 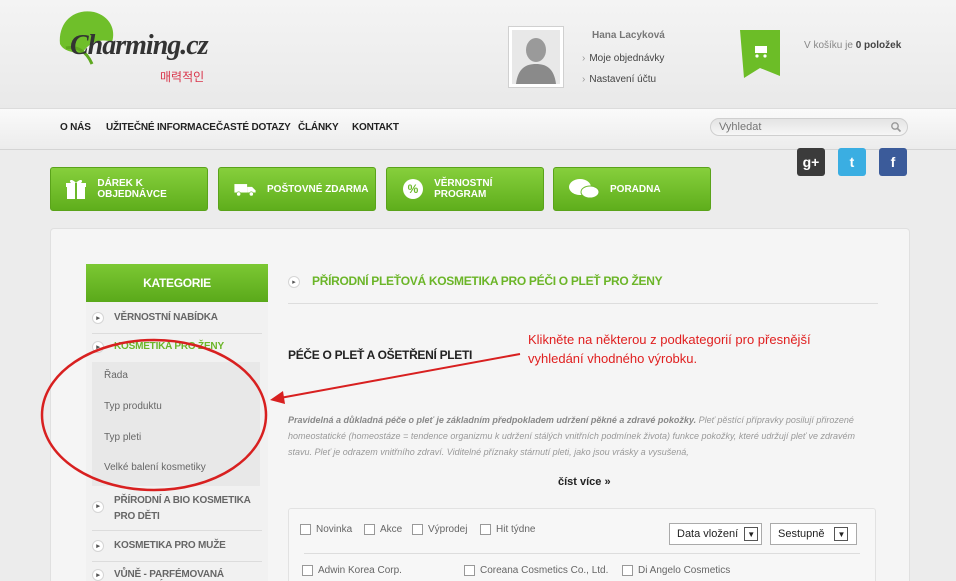 What do you see at coordinates (154, 415) in the screenshot?
I see `annotation-circle` at bounding box center [154, 415].